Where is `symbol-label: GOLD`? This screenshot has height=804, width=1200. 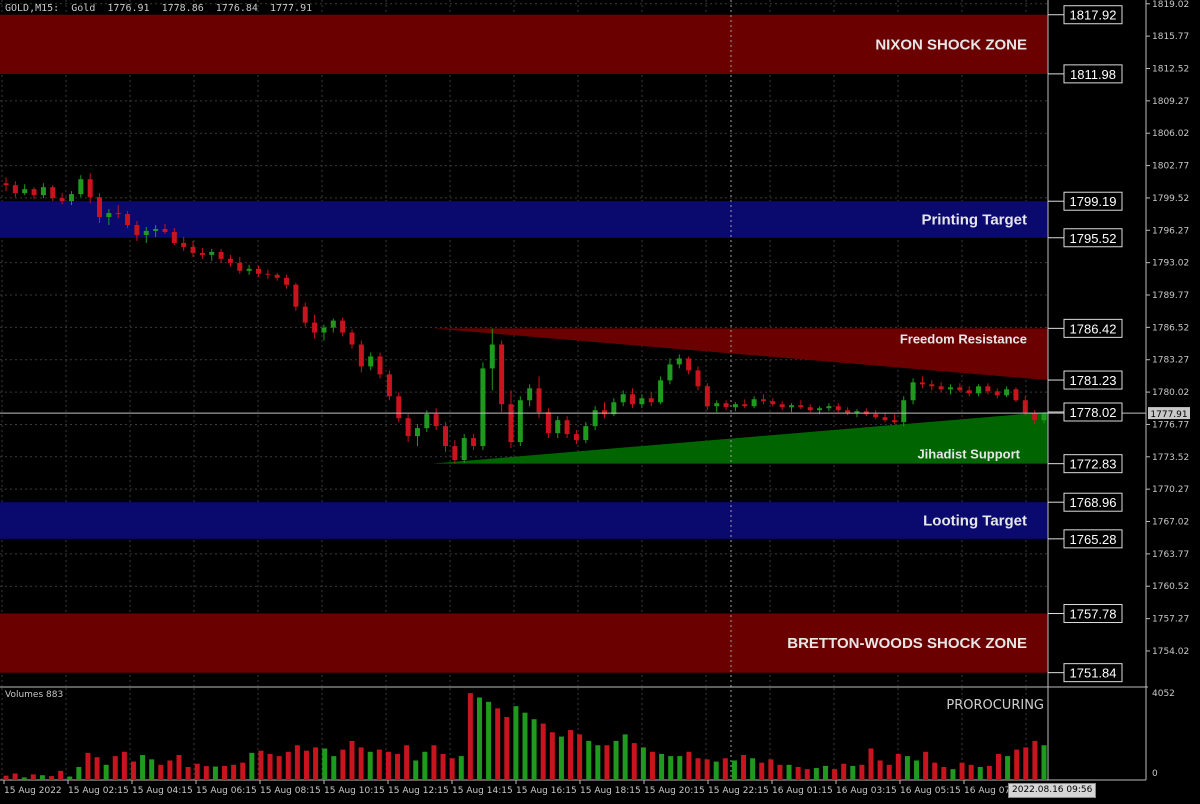
symbol-label: GOLD is located at coordinates (17, 8).